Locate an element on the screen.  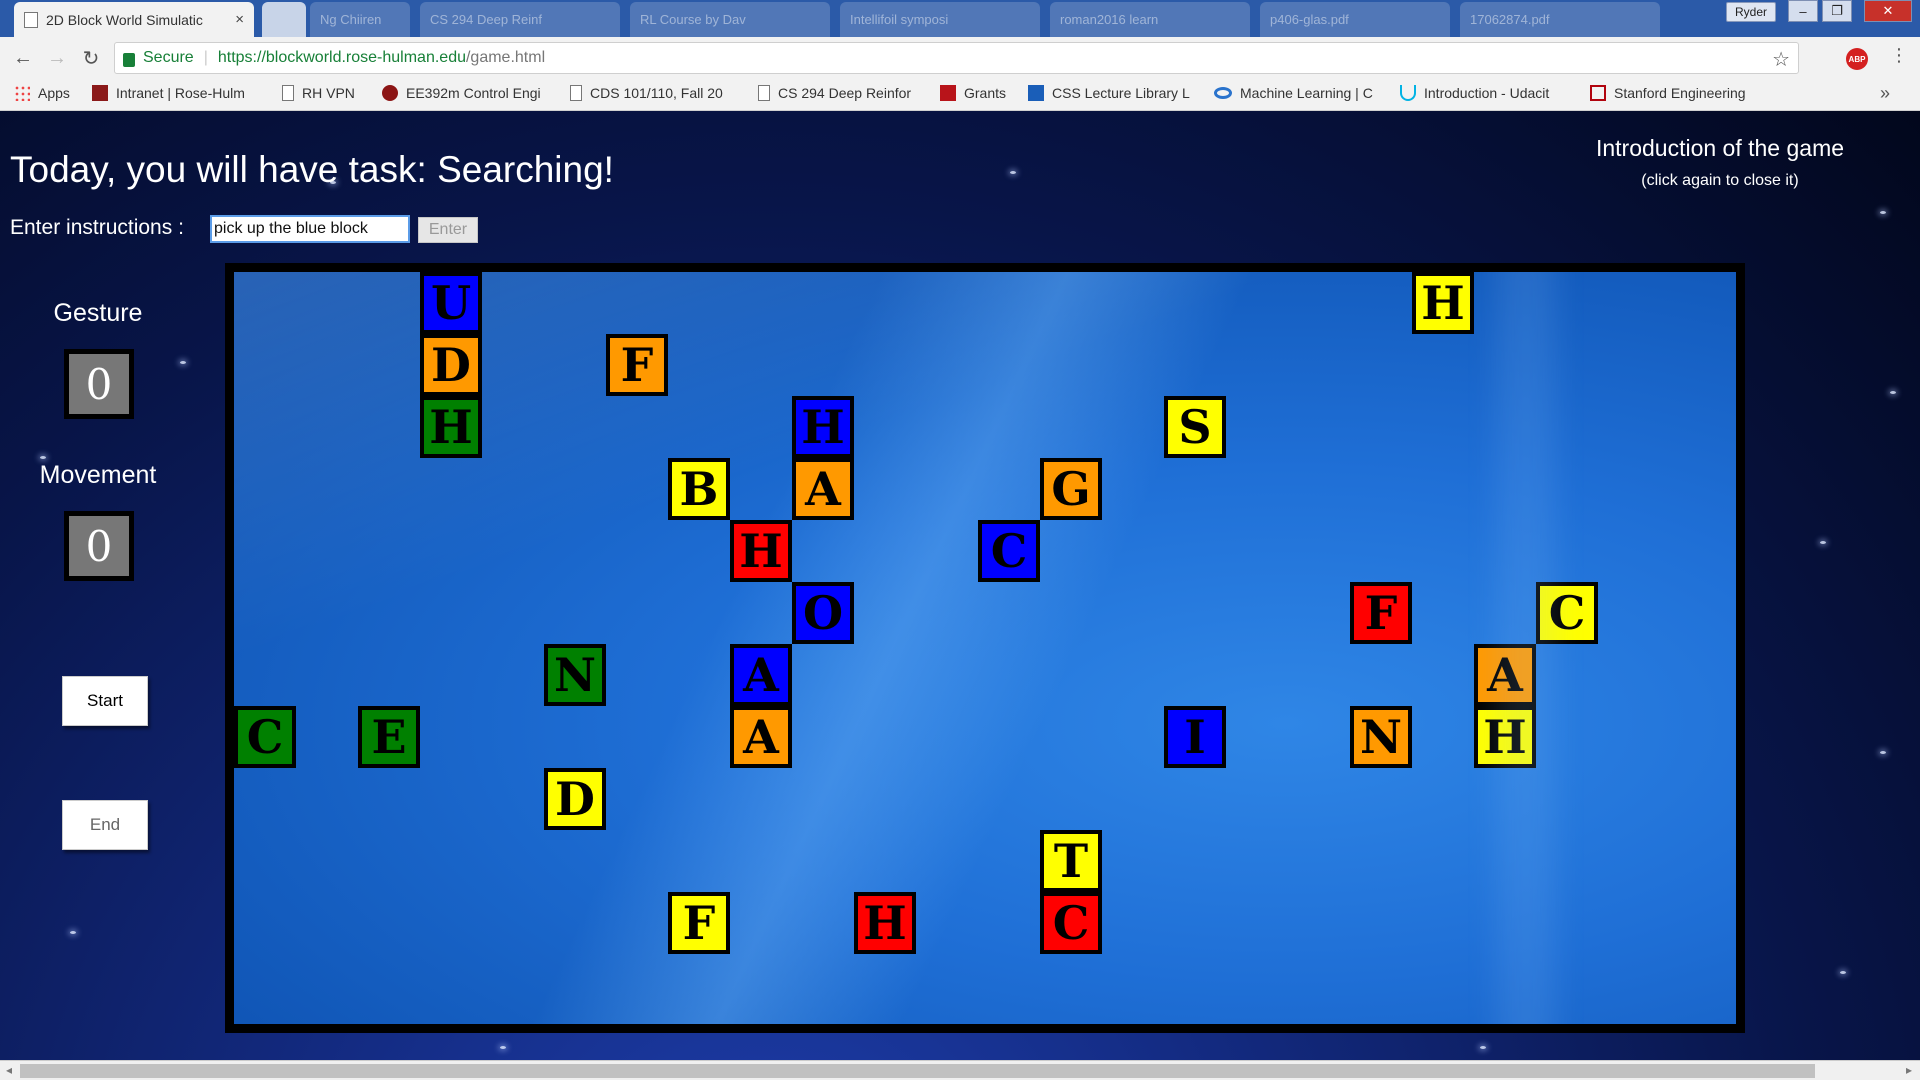
bookmark-star-icon: ☆ is located at coordinates (1781, 59).